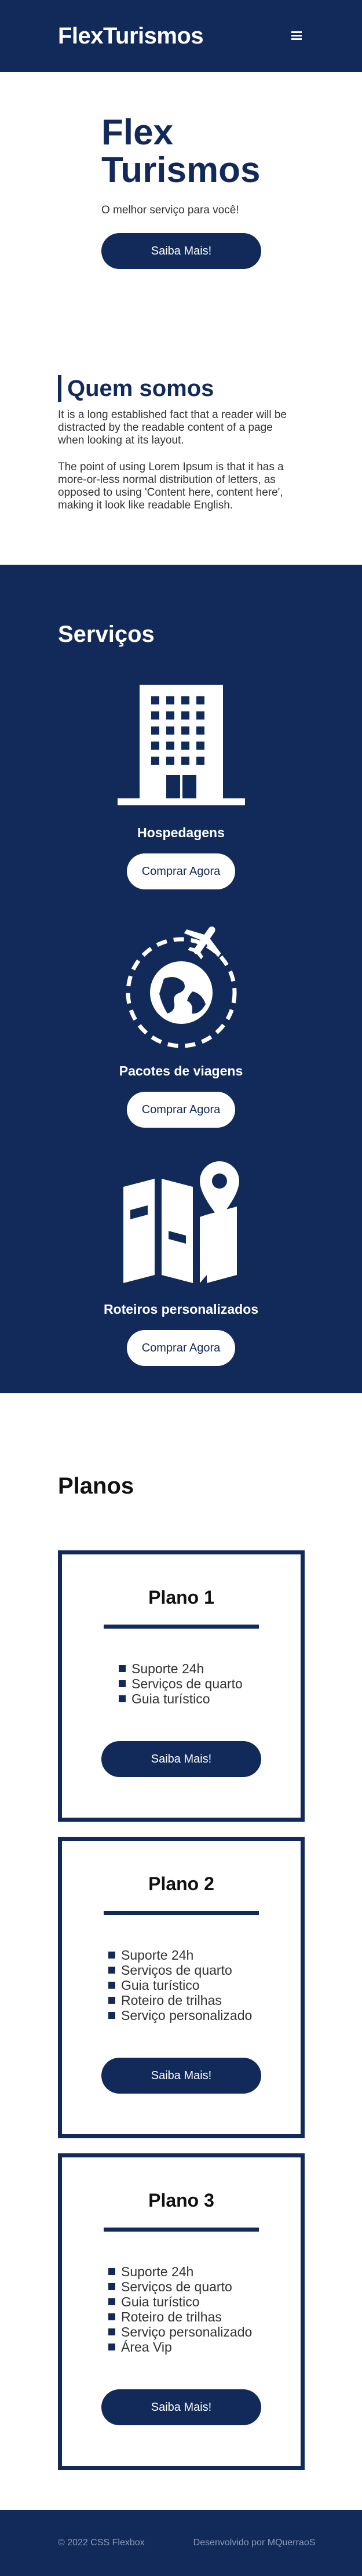 The image size is (362, 2576). I want to click on footer-developer: Desenvolvido por MQuerraoS, so click(255, 2543).